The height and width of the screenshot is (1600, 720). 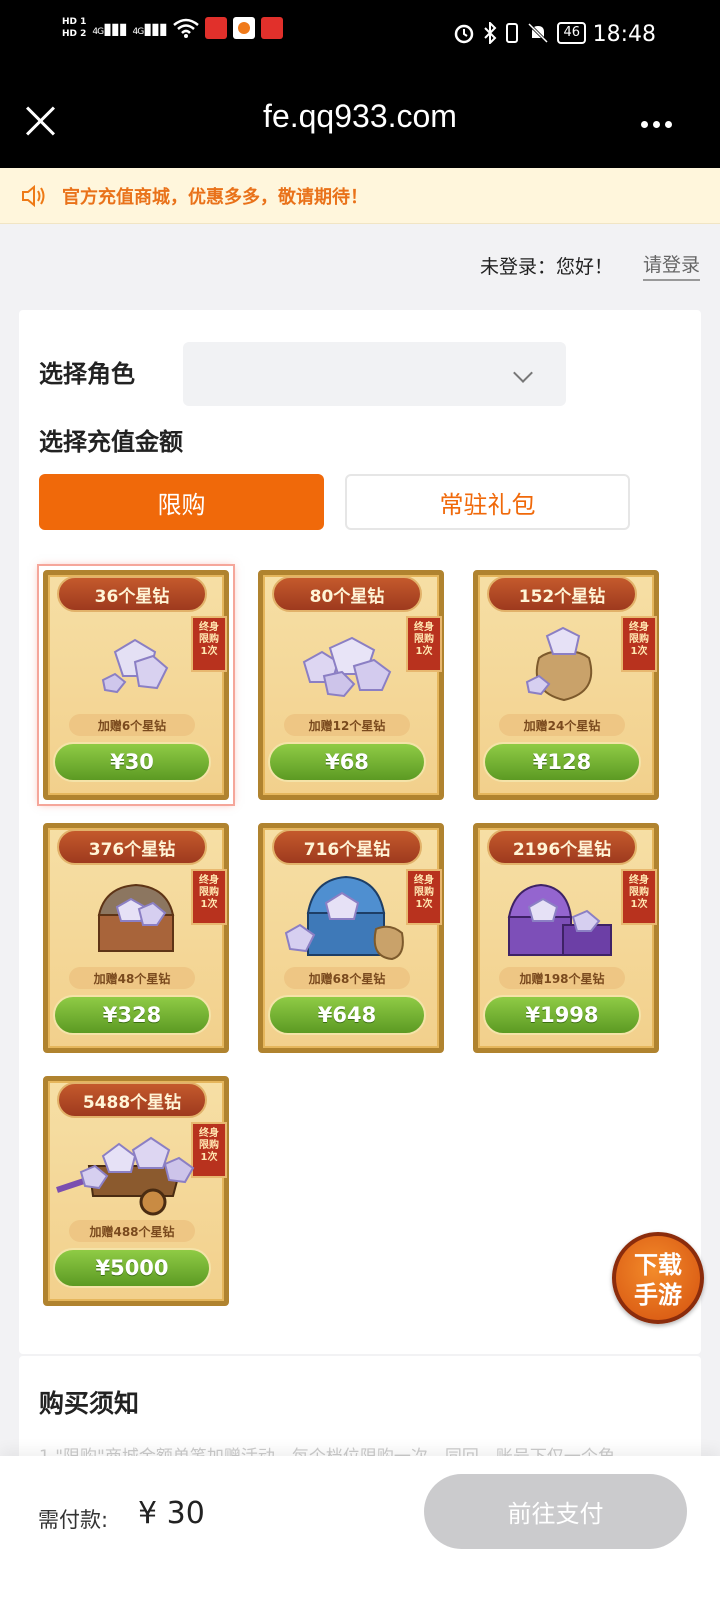 What do you see at coordinates (571, 33) in the screenshot?
I see `battery-icon: 46` at bounding box center [571, 33].